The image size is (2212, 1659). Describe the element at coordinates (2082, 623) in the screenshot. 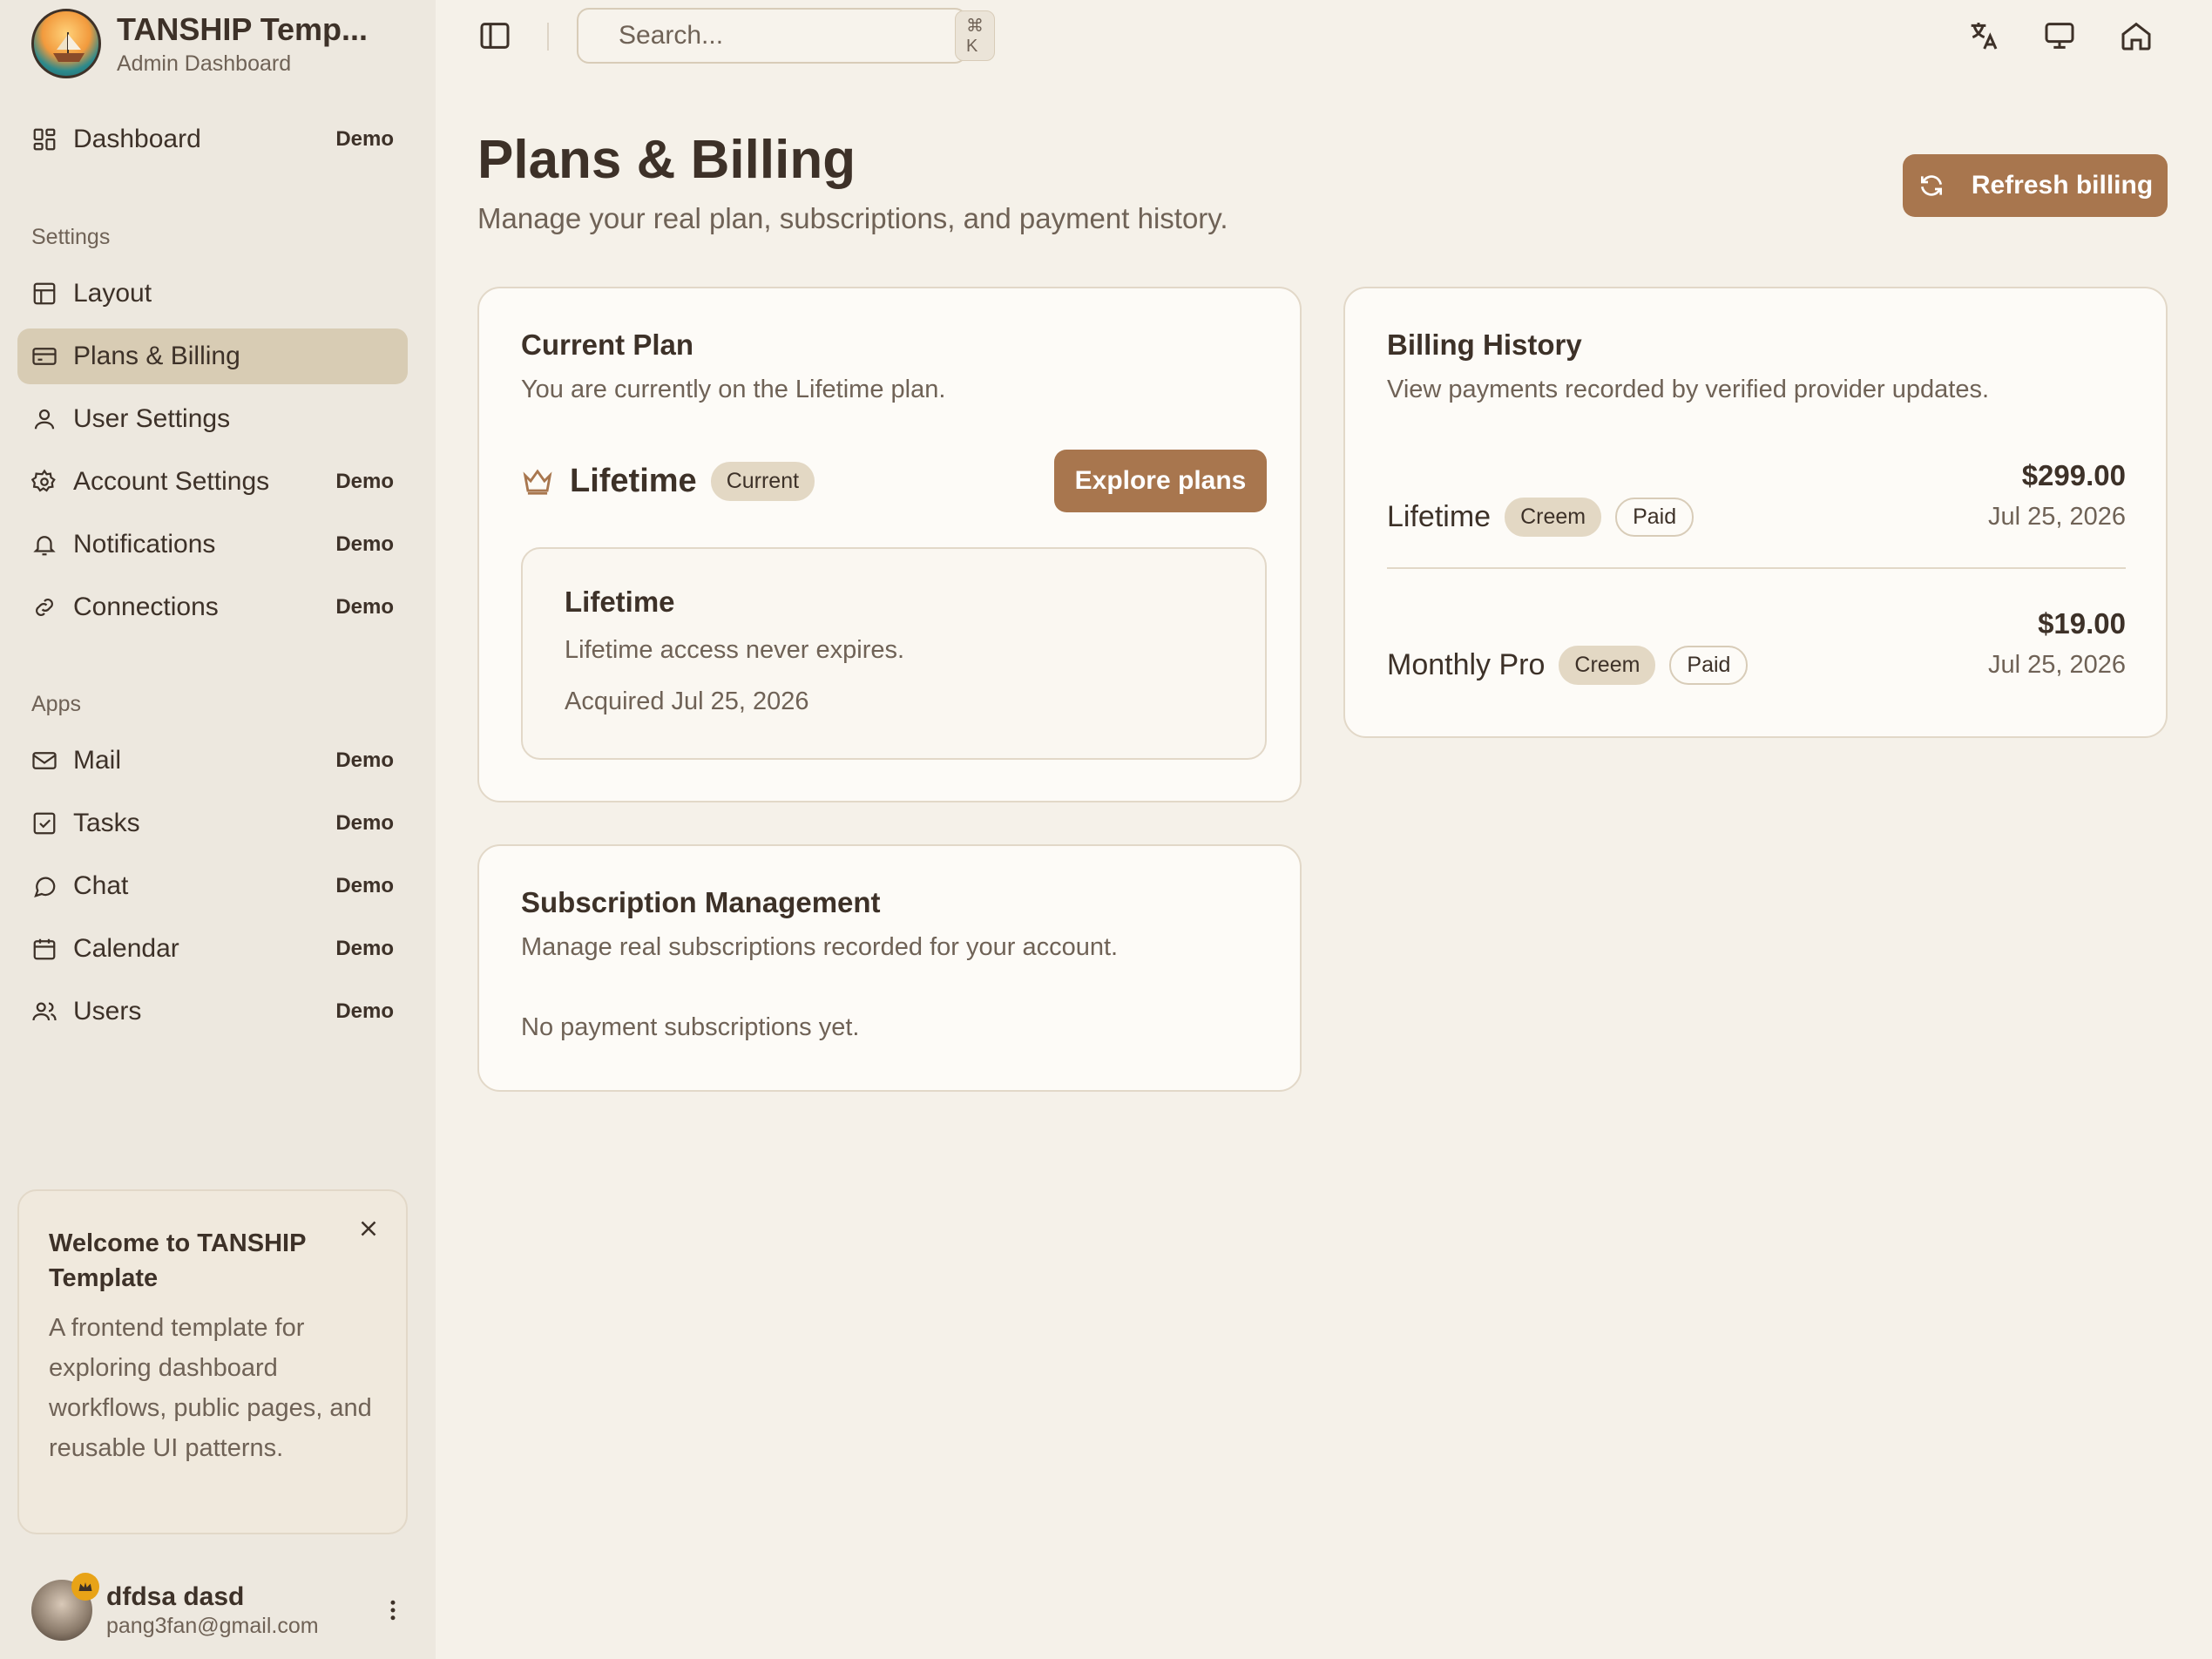

I see `history-amount: $19.00` at that location.